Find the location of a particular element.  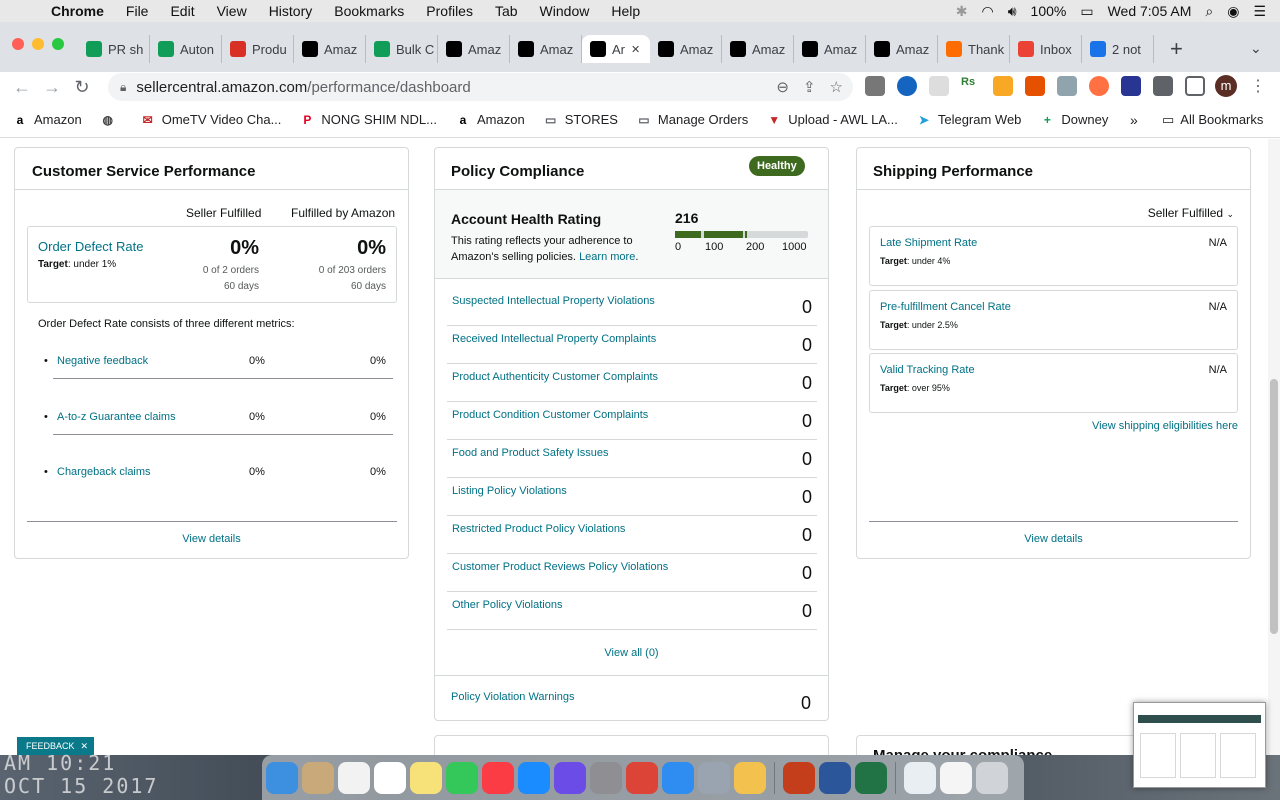

excel-icon is located at coordinates (871, 777).